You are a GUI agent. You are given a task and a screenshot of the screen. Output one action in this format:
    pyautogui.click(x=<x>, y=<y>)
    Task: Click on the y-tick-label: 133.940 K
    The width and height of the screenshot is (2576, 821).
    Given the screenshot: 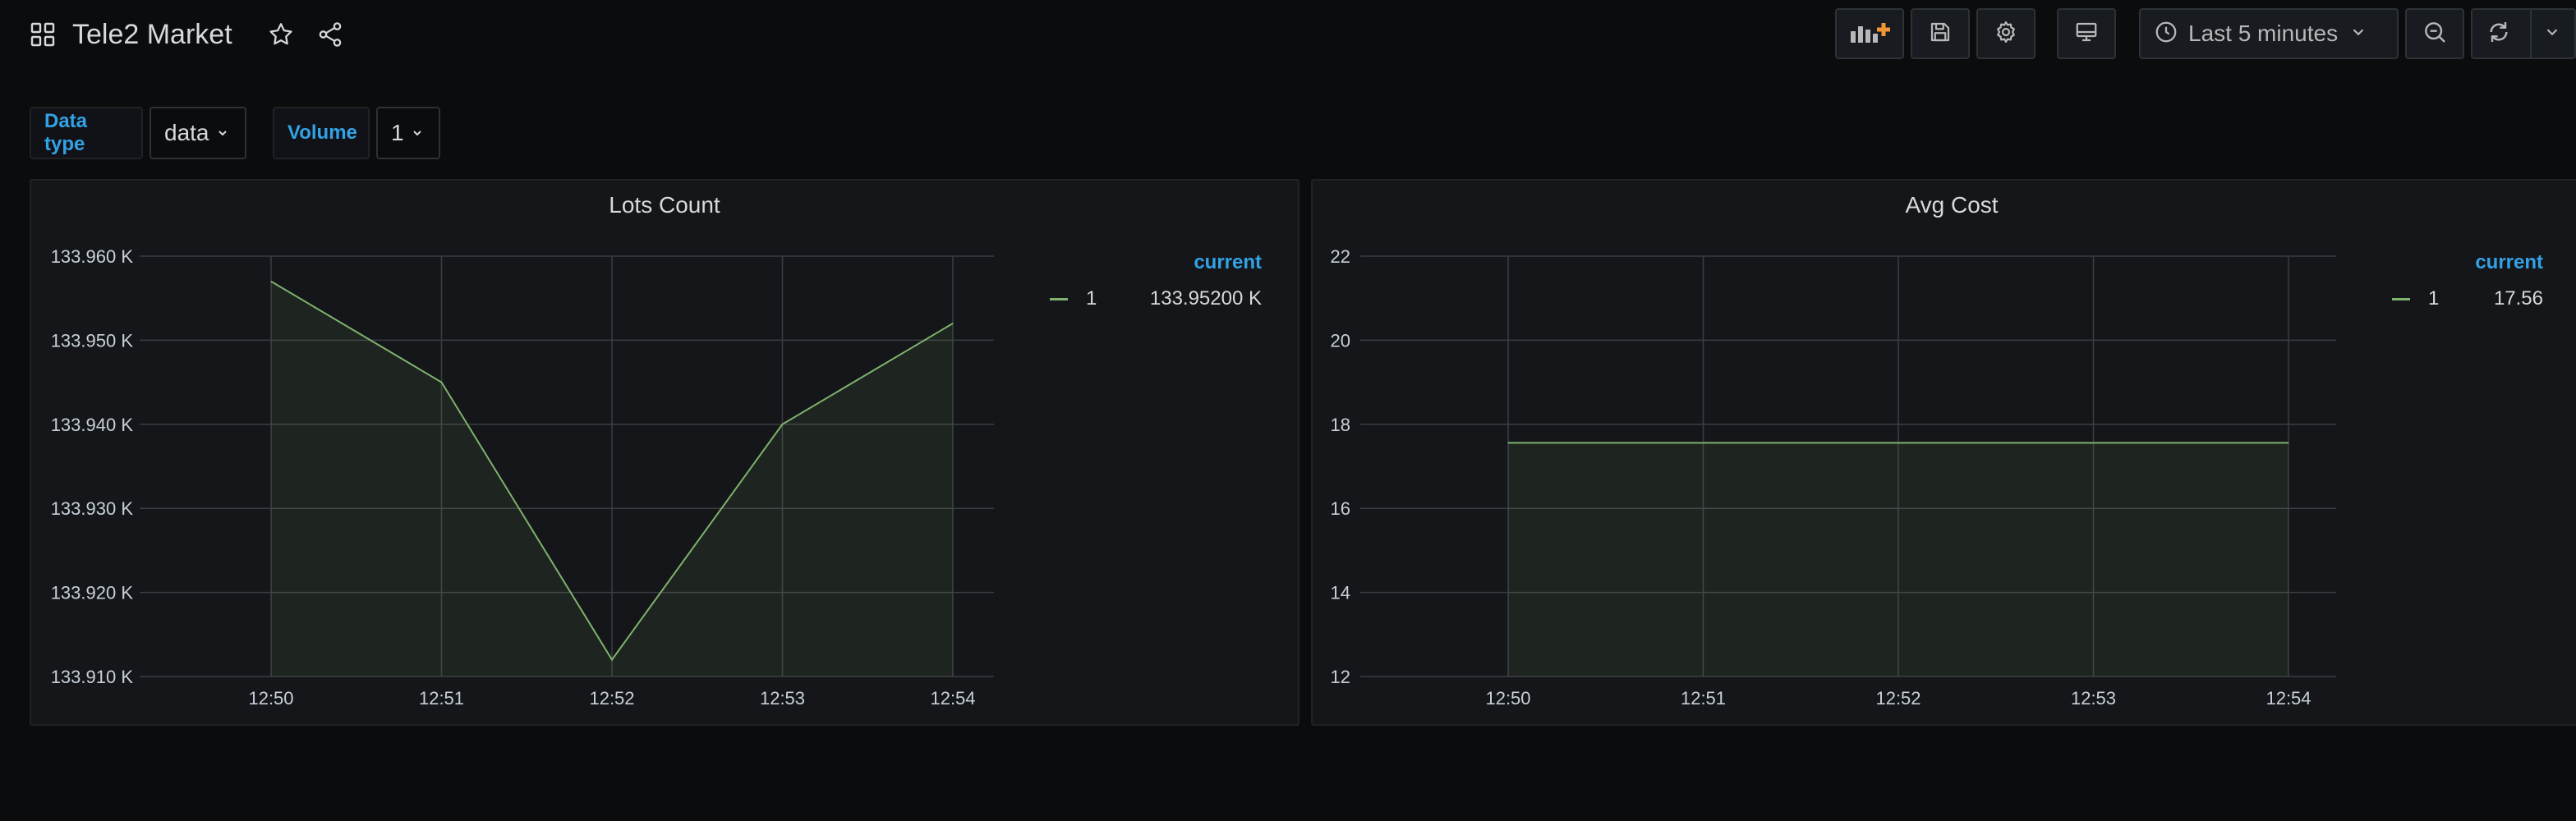 What is the action you would take?
    pyautogui.click(x=92, y=425)
    